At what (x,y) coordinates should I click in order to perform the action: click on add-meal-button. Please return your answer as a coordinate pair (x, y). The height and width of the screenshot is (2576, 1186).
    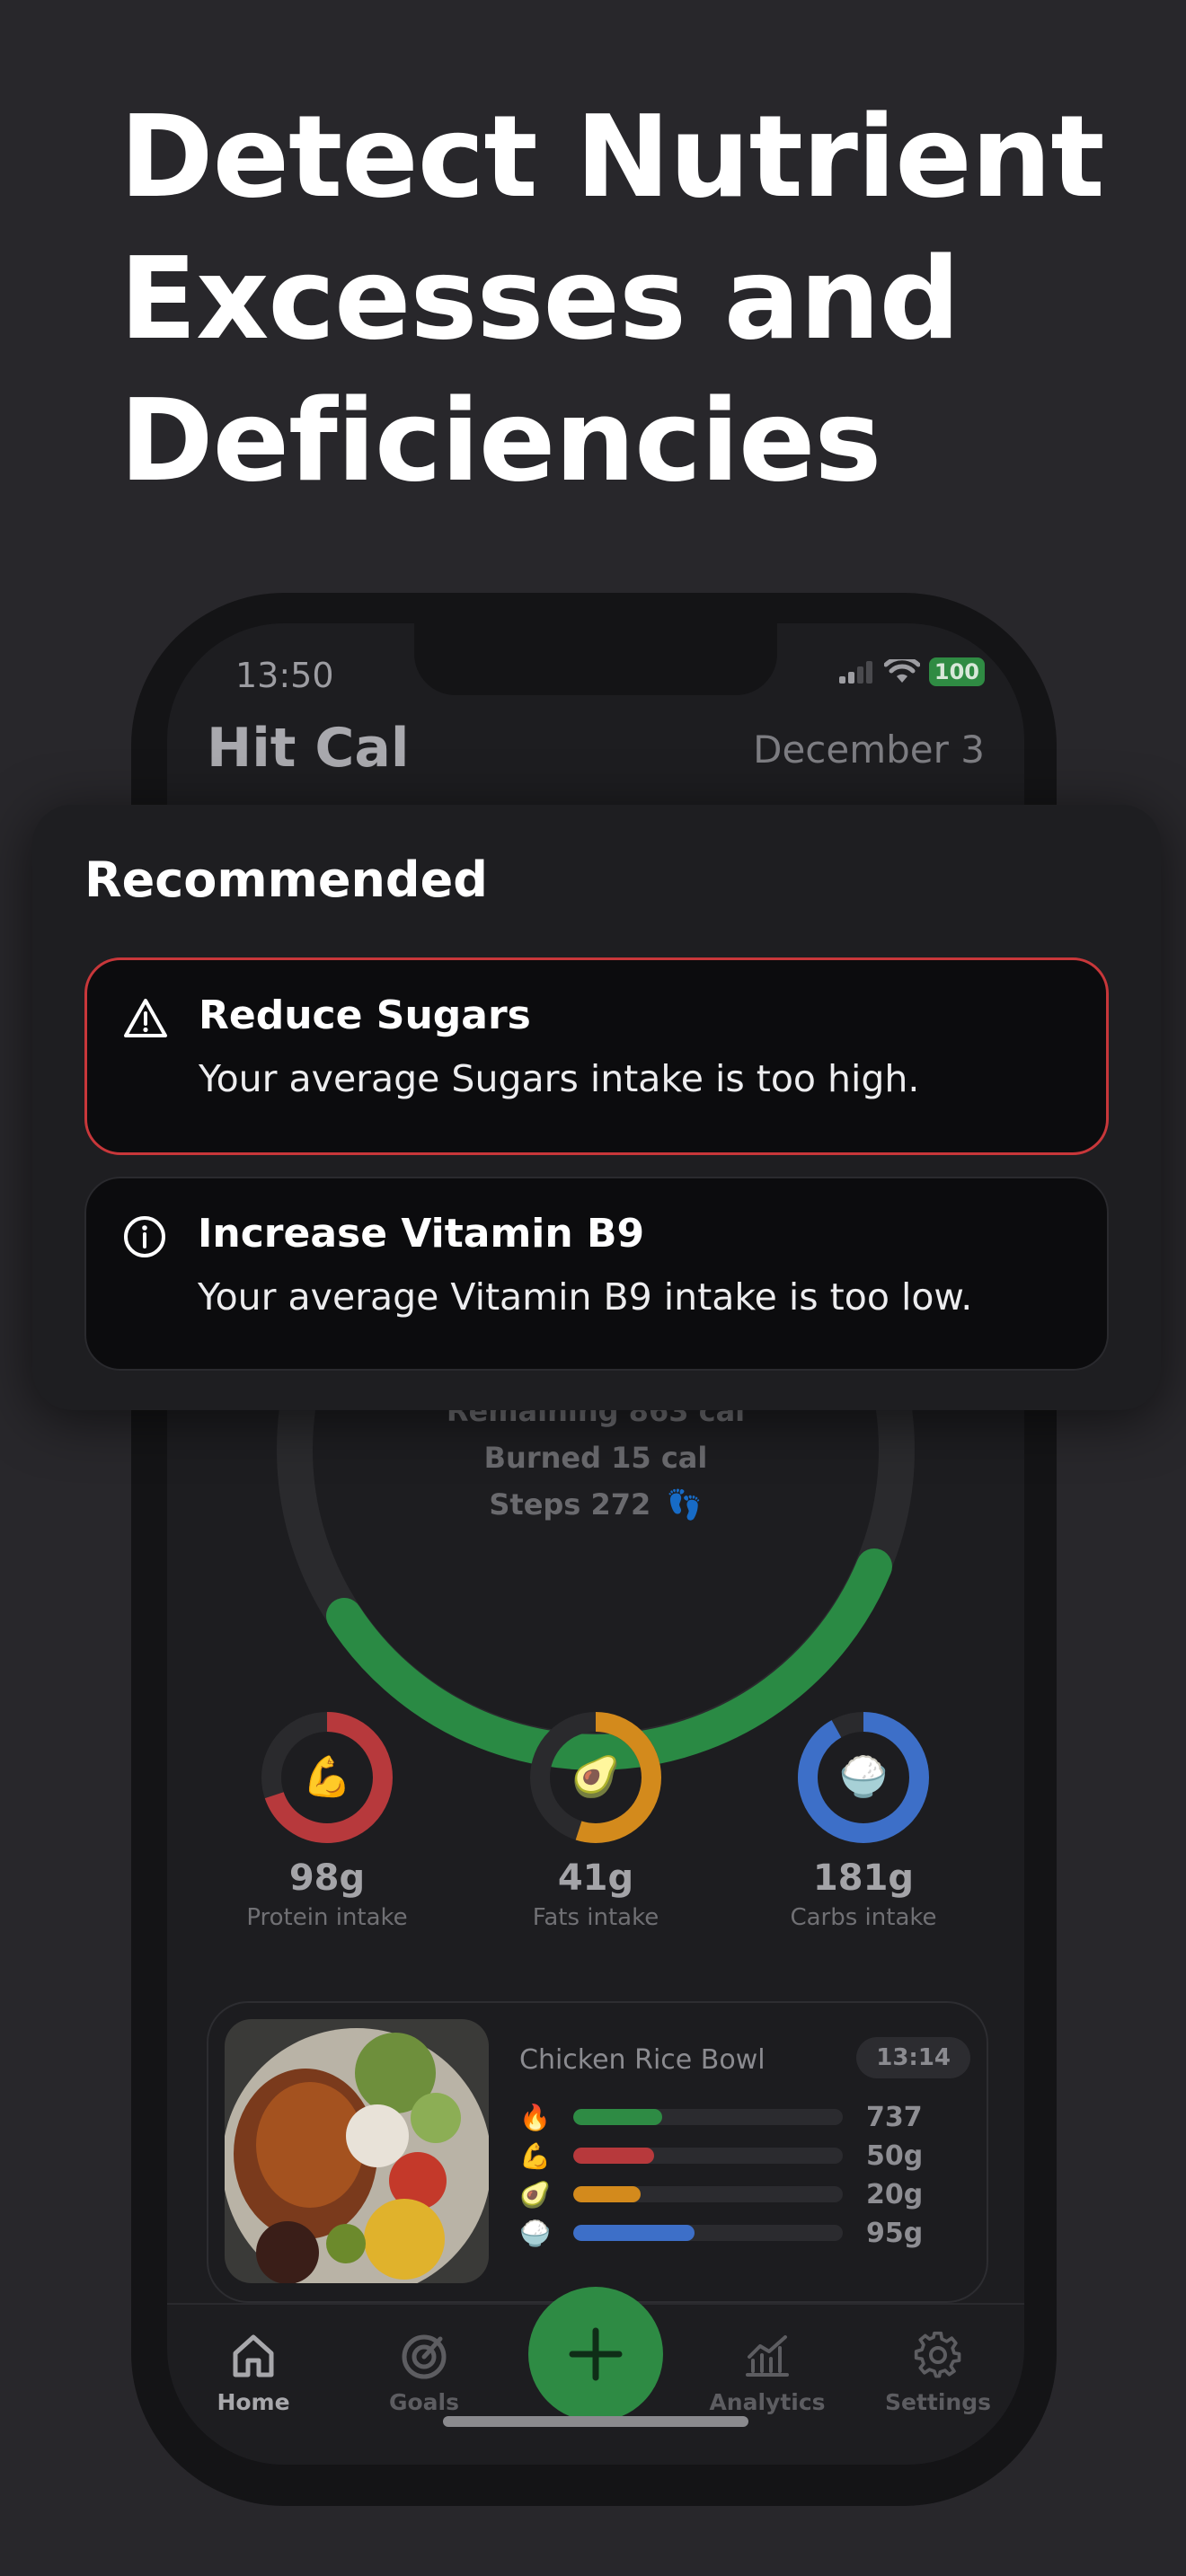
    Looking at the image, I should click on (595, 2354).